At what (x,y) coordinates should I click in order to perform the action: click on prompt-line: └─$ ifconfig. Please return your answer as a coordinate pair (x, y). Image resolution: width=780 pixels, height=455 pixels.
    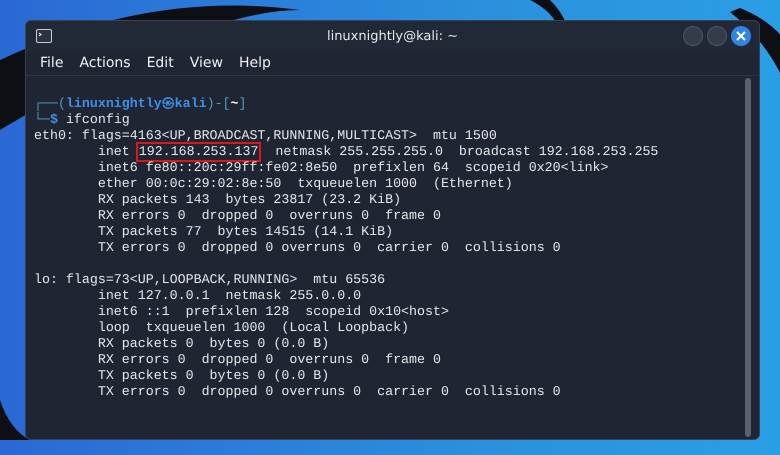
    Looking at the image, I should click on (82, 120).